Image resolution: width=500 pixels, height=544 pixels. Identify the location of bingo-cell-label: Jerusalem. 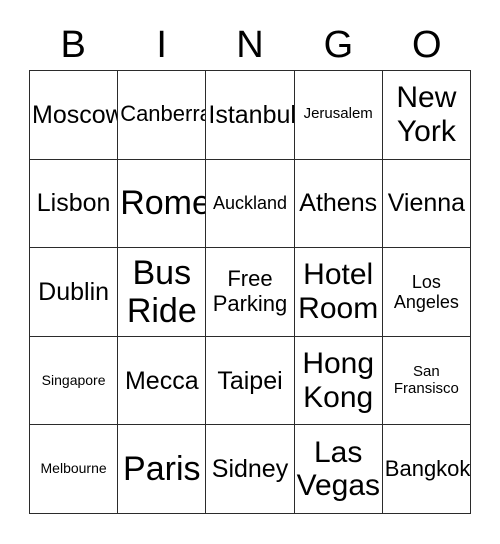
(338, 114).